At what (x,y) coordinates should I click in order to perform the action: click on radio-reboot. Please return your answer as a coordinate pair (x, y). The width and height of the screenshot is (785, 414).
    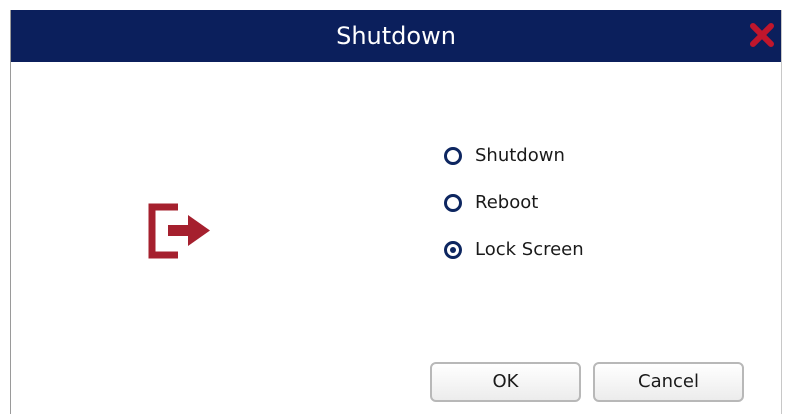
    Looking at the image, I should click on (453, 203).